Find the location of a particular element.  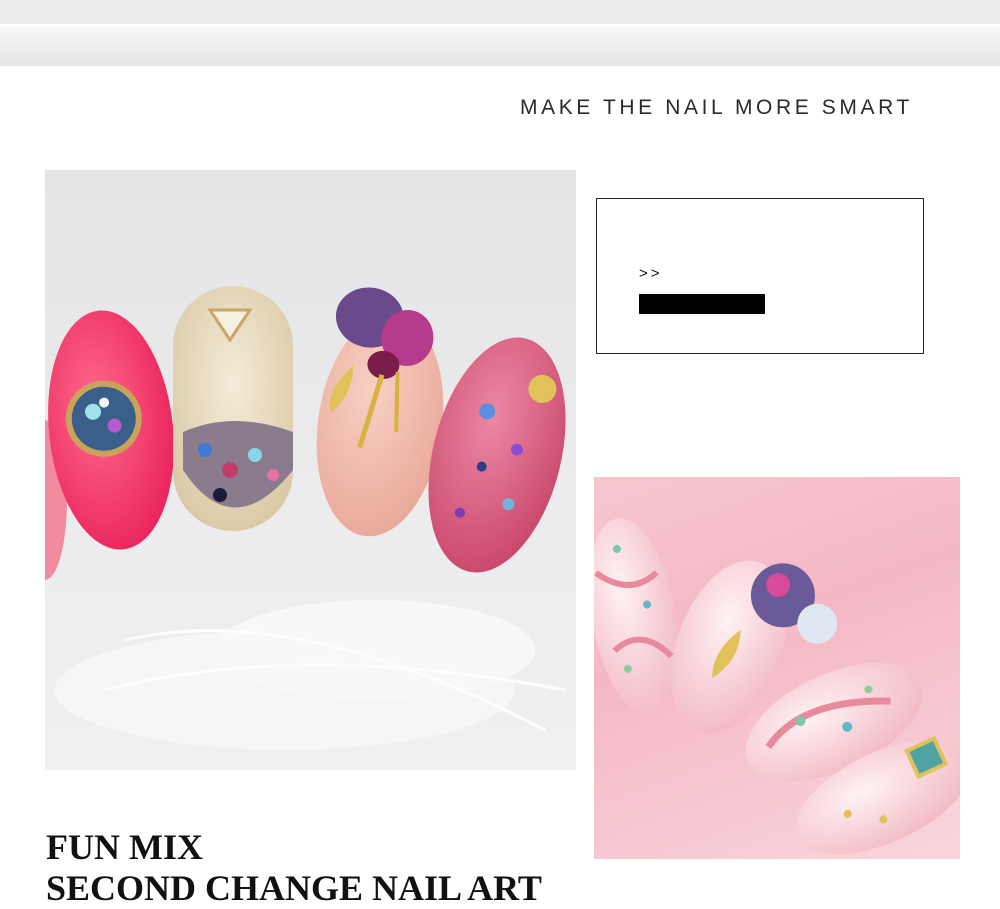

banner-shade is located at coordinates (500, 46).